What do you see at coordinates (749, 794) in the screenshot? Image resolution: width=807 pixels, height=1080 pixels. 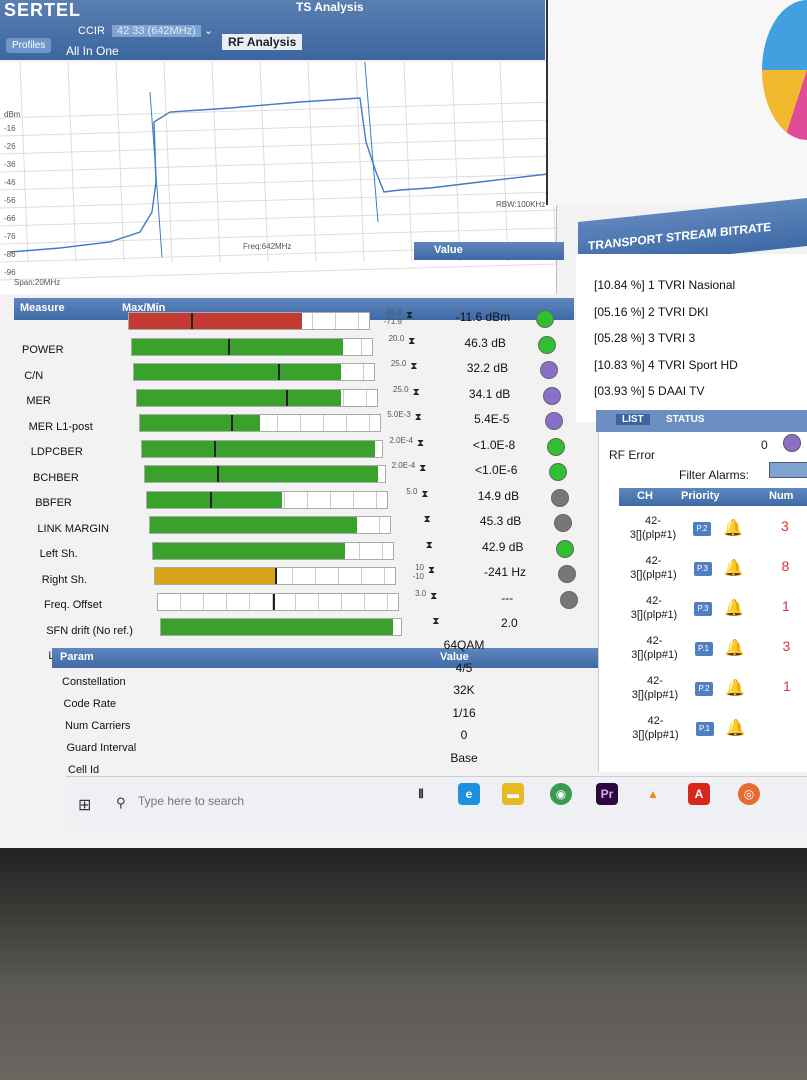 I see `app-icon: ◎` at bounding box center [749, 794].